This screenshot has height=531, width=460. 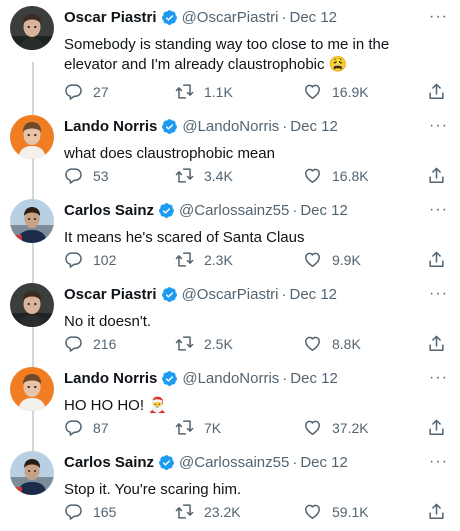 What do you see at coordinates (336, 511) in the screenshot?
I see `like-button: 59.1K` at bounding box center [336, 511].